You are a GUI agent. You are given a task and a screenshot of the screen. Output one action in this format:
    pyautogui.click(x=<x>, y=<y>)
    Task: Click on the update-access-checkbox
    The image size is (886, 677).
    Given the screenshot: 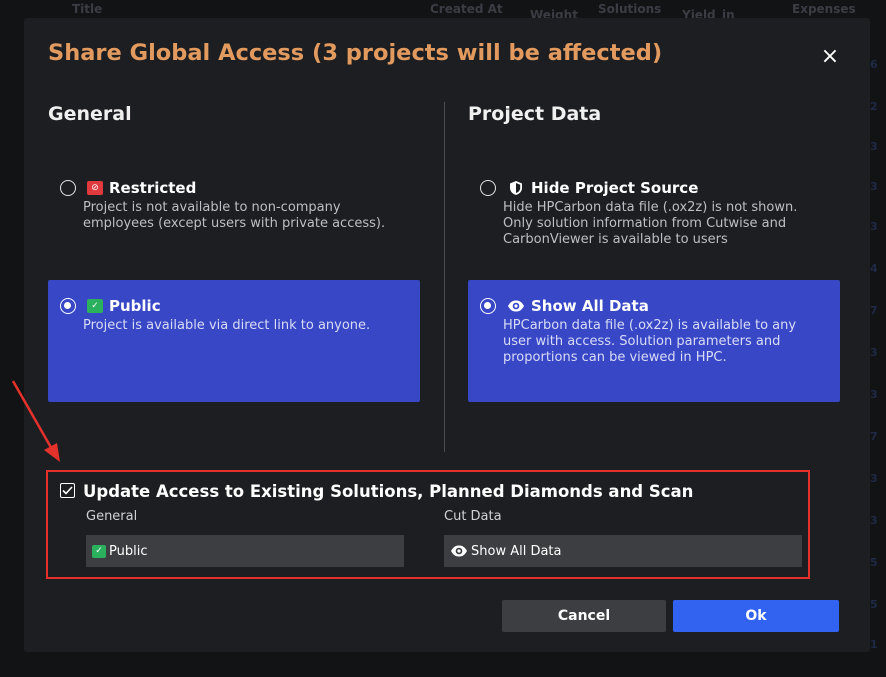 What is the action you would take?
    pyautogui.click(x=67, y=490)
    